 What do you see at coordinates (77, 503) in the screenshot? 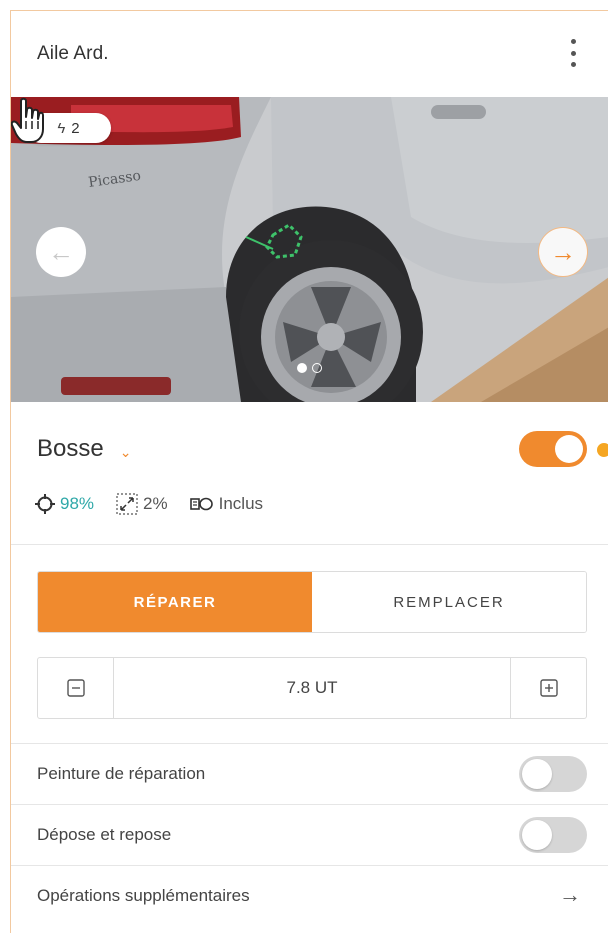
I see `confidence-value: 98%` at bounding box center [77, 503].